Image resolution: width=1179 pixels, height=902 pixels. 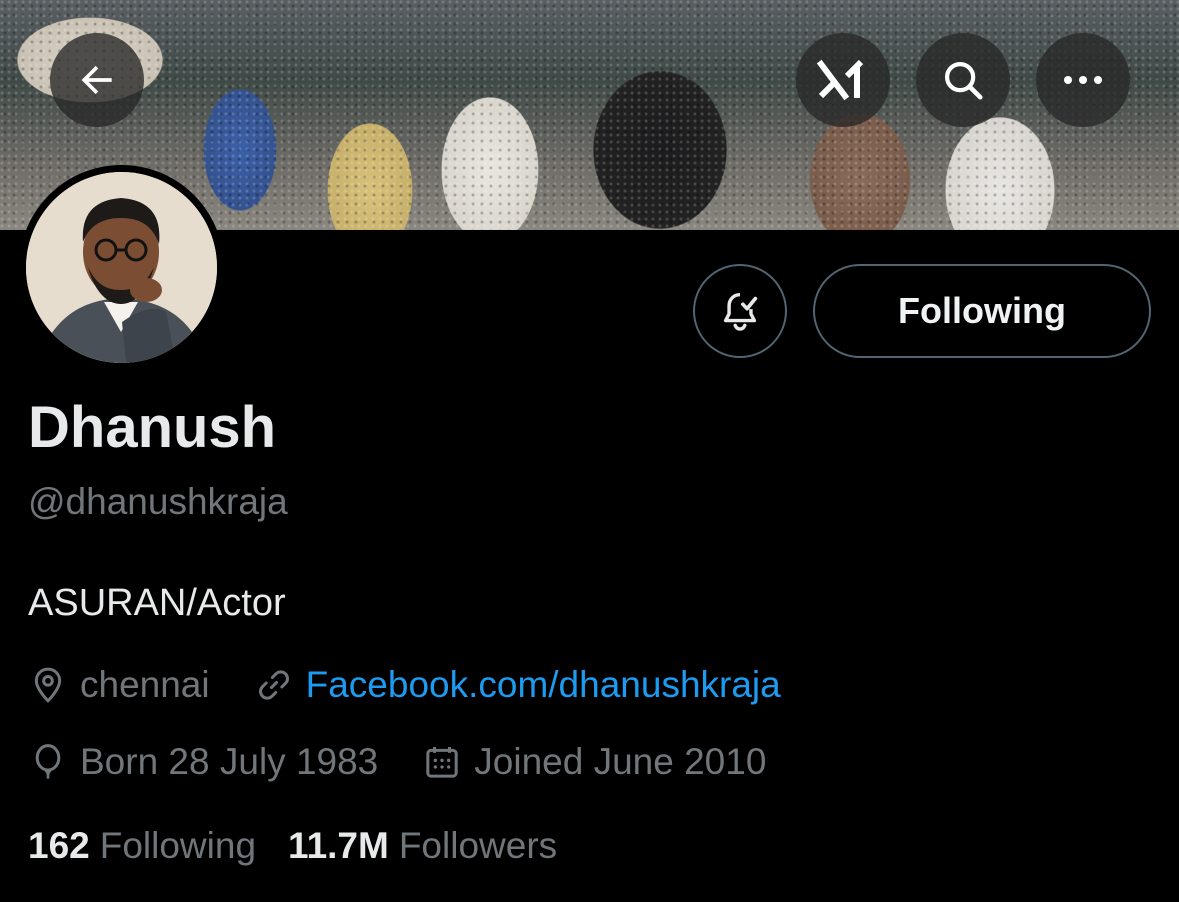 I want to click on profile-avatar, so click(x=121, y=267).